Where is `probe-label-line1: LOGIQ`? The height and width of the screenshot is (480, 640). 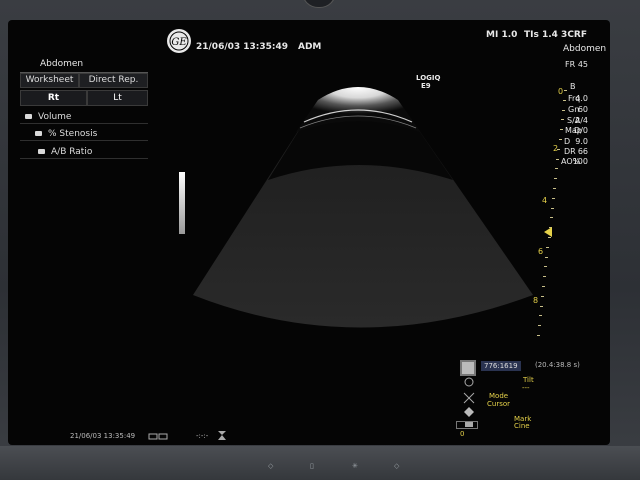 probe-label-line1: LOGIQ is located at coordinates (428, 78).